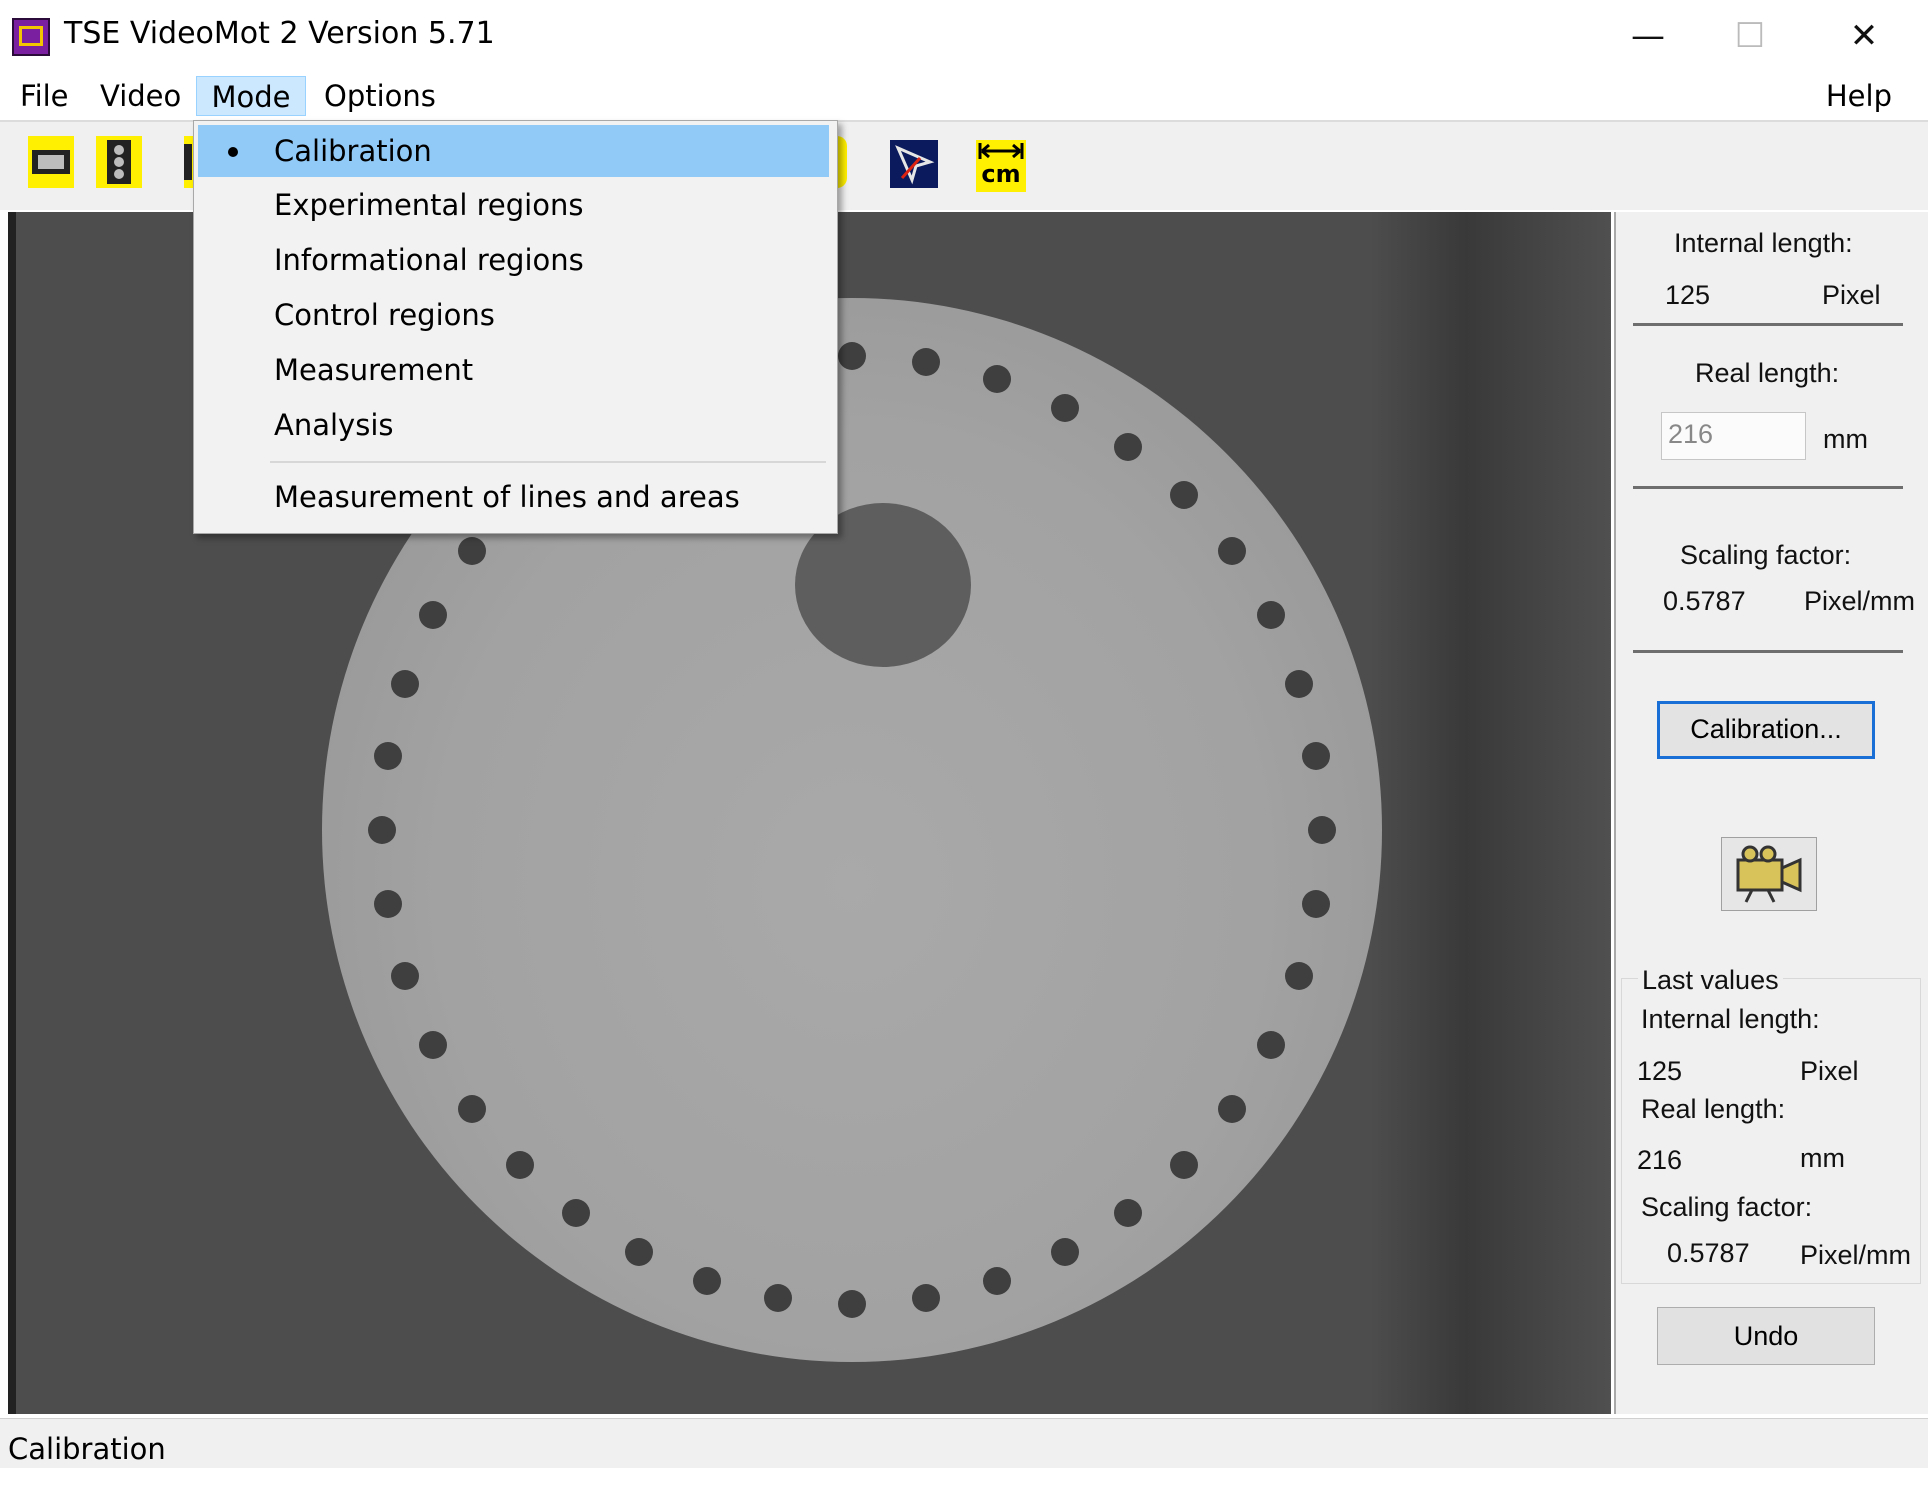 This screenshot has width=1928, height=1491. What do you see at coordinates (513, 315) in the screenshot?
I see `menu-item-control-regions: Control regions` at bounding box center [513, 315].